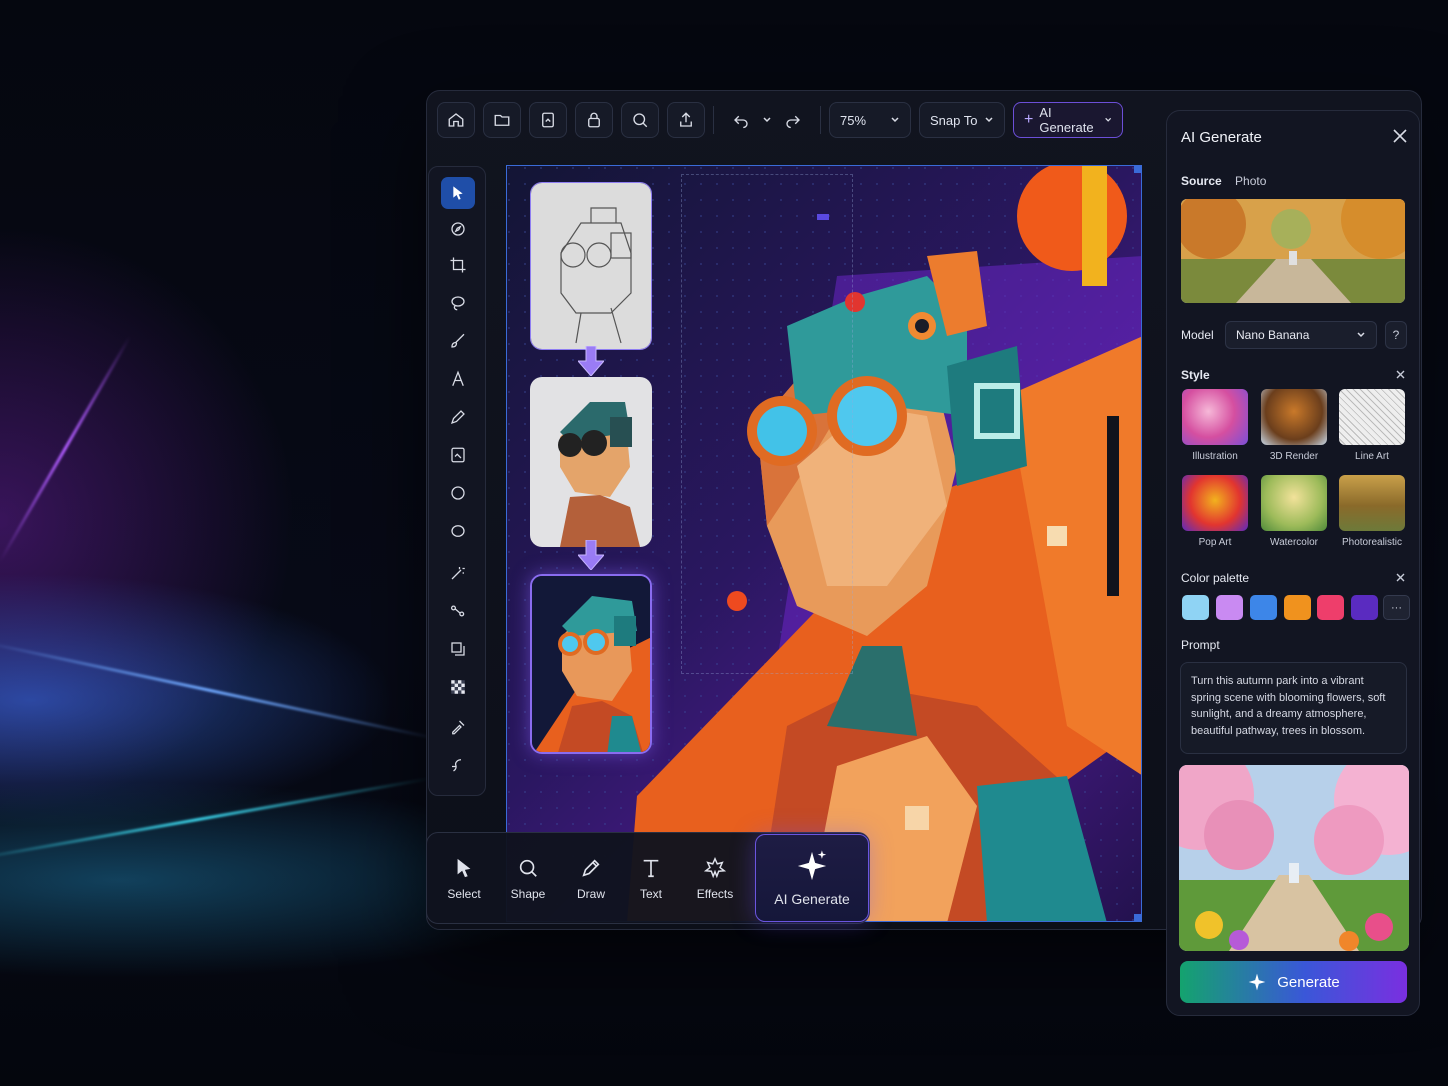  Describe the element at coordinates (458, 649) in the screenshot. I see `tool-layers` at that location.